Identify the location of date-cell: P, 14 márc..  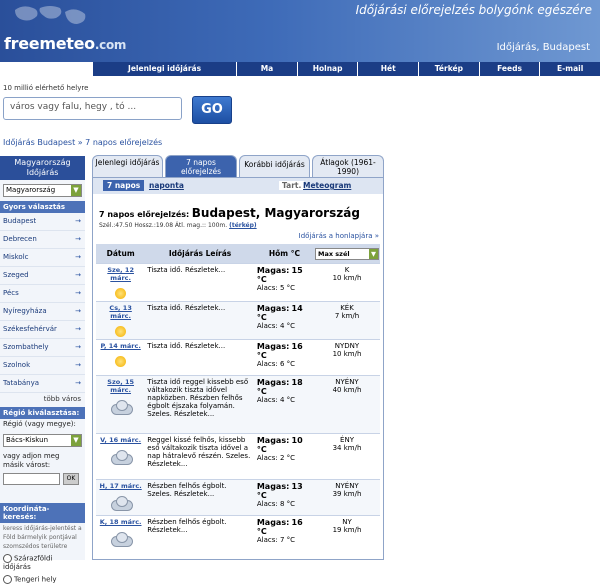
(121, 357).